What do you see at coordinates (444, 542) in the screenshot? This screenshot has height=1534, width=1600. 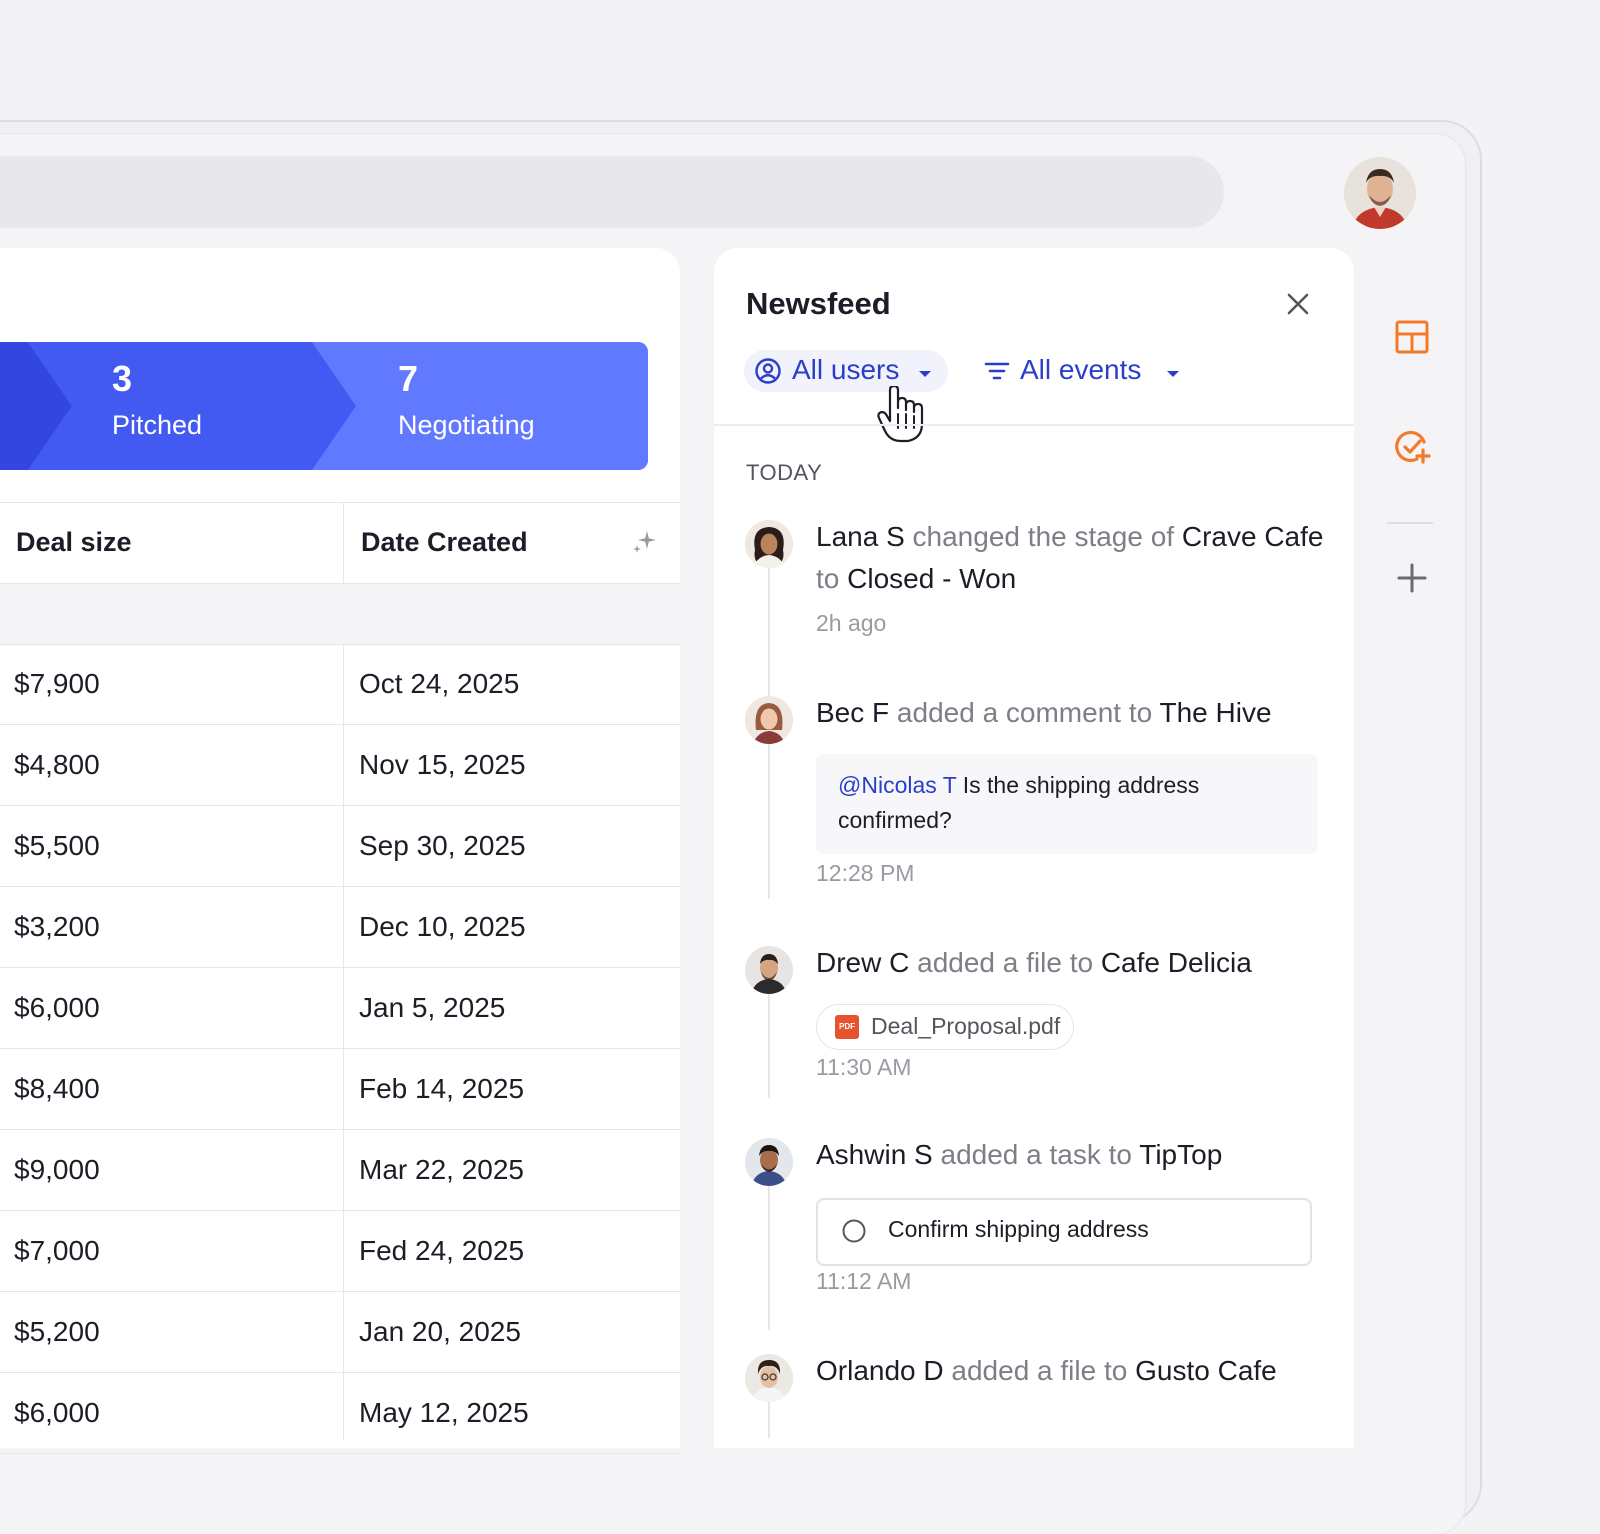 I see `column-header-date-created: Date Created` at bounding box center [444, 542].